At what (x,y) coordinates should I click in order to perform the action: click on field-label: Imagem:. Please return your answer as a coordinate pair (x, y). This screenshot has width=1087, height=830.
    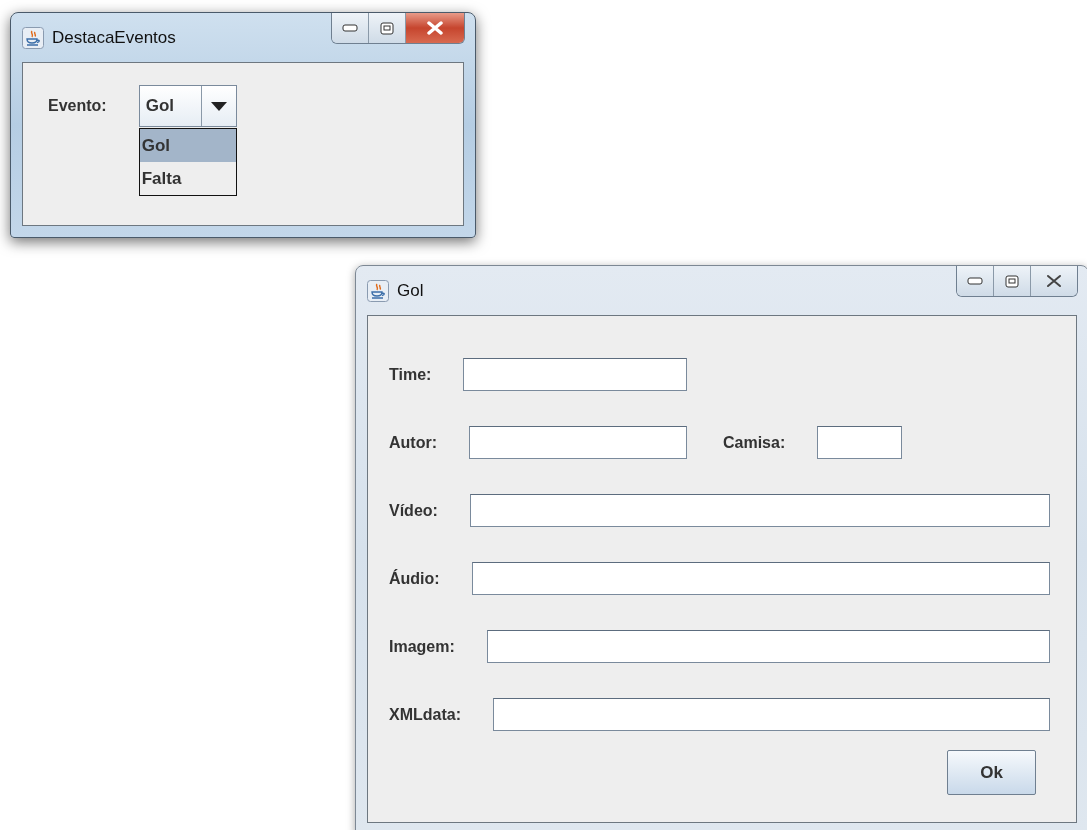
    Looking at the image, I should click on (422, 646).